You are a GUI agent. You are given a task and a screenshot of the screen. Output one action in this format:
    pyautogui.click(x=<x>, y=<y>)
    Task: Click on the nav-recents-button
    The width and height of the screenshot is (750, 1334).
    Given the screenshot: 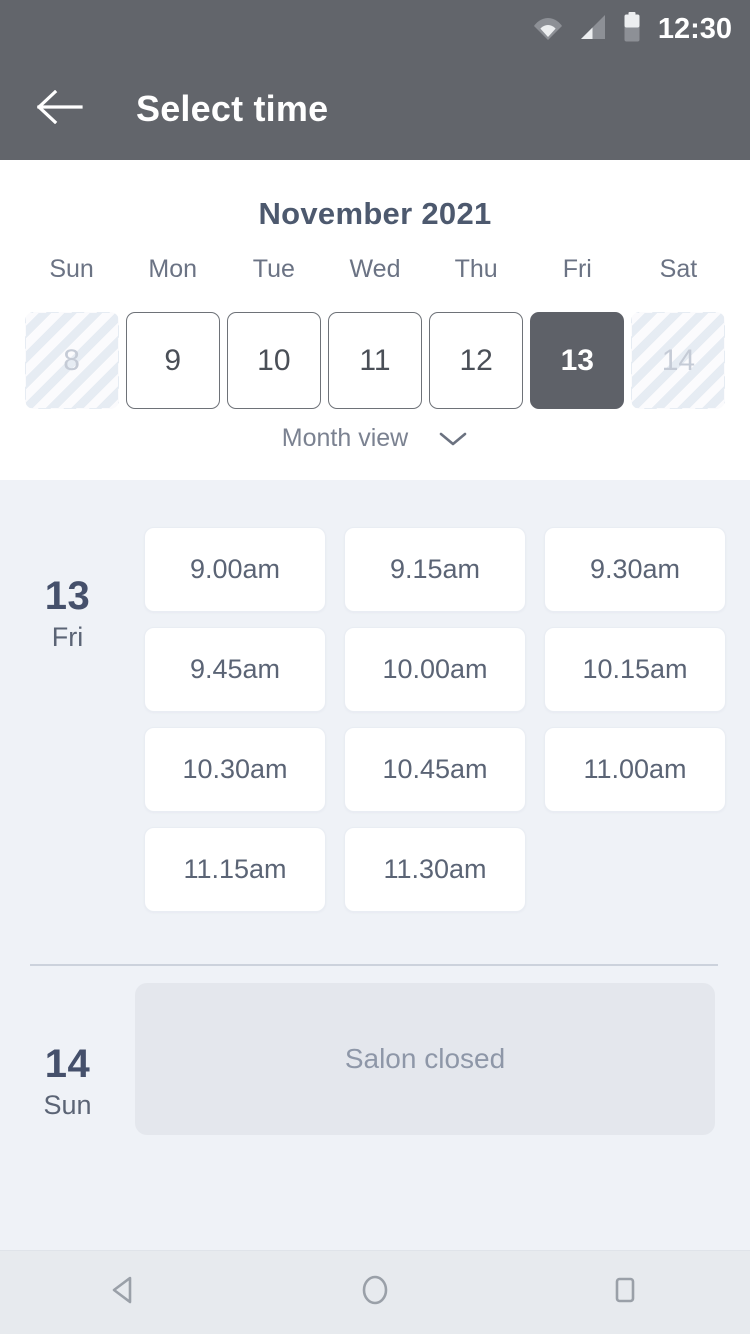 What is the action you would take?
    pyautogui.click(x=625, y=1292)
    